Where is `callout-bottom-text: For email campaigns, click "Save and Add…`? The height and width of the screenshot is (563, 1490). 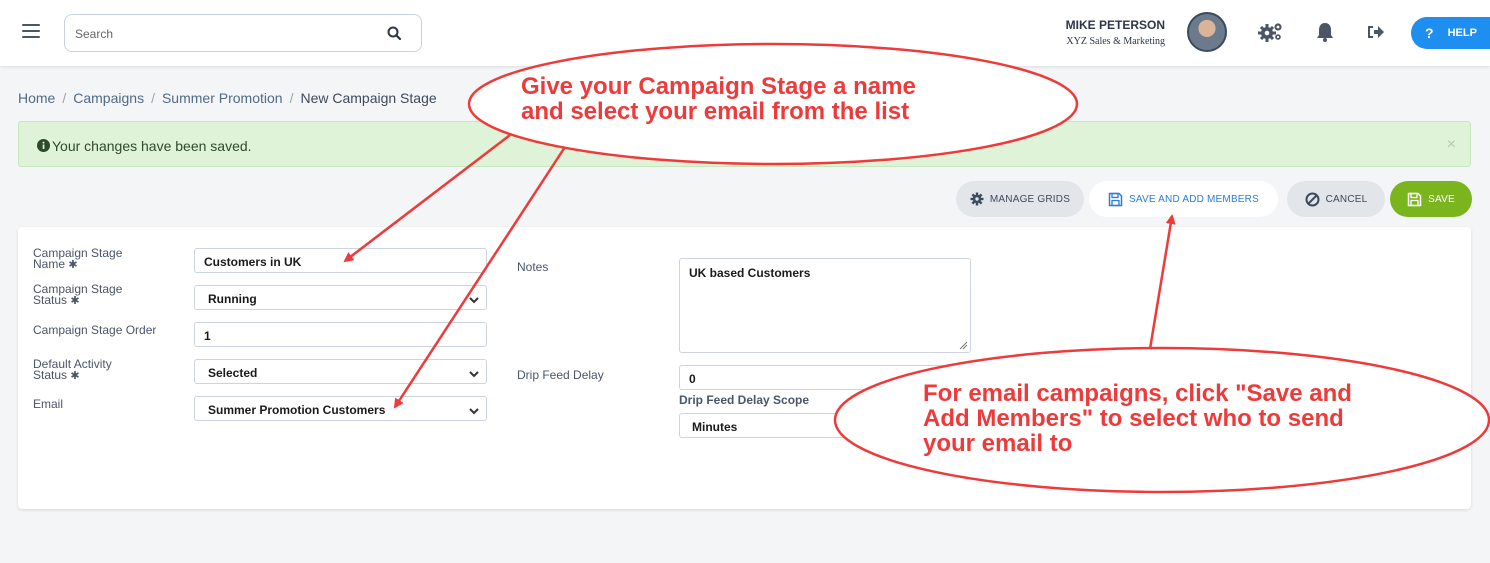
callout-bottom-text: For email campaigns, click "Save and Add… is located at coordinates (1137, 418).